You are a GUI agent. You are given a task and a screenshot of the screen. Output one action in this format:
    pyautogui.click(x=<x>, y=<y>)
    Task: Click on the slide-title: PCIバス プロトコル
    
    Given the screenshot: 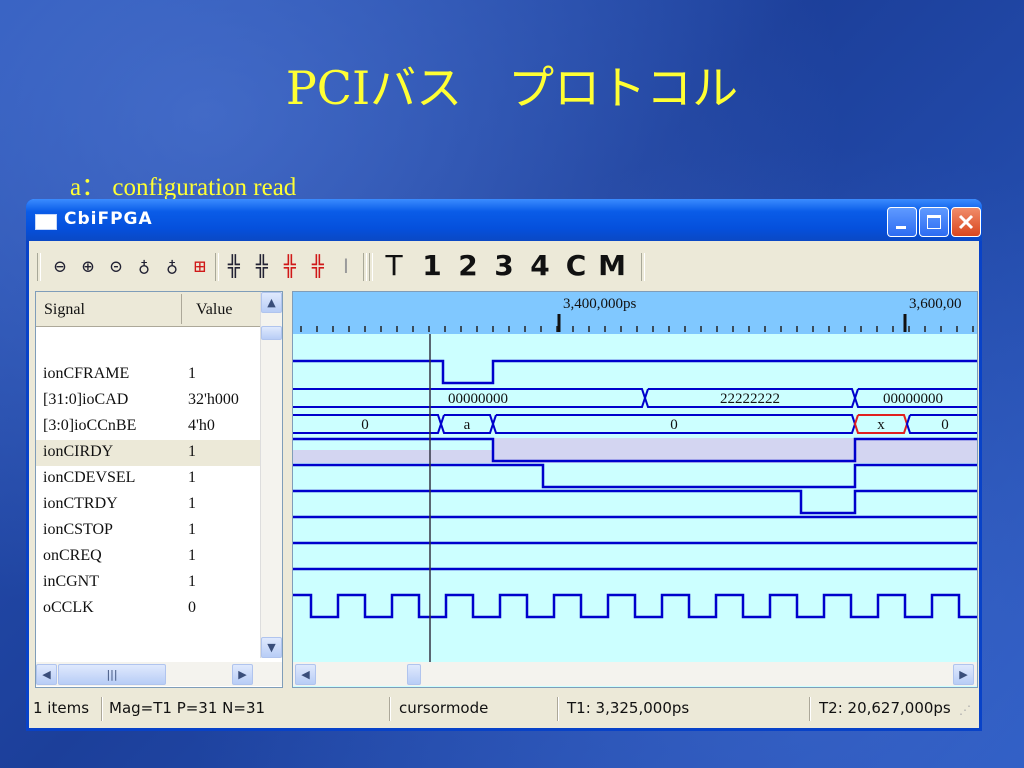 What is the action you would take?
    pyautogui.click(x=512, y=88)
    